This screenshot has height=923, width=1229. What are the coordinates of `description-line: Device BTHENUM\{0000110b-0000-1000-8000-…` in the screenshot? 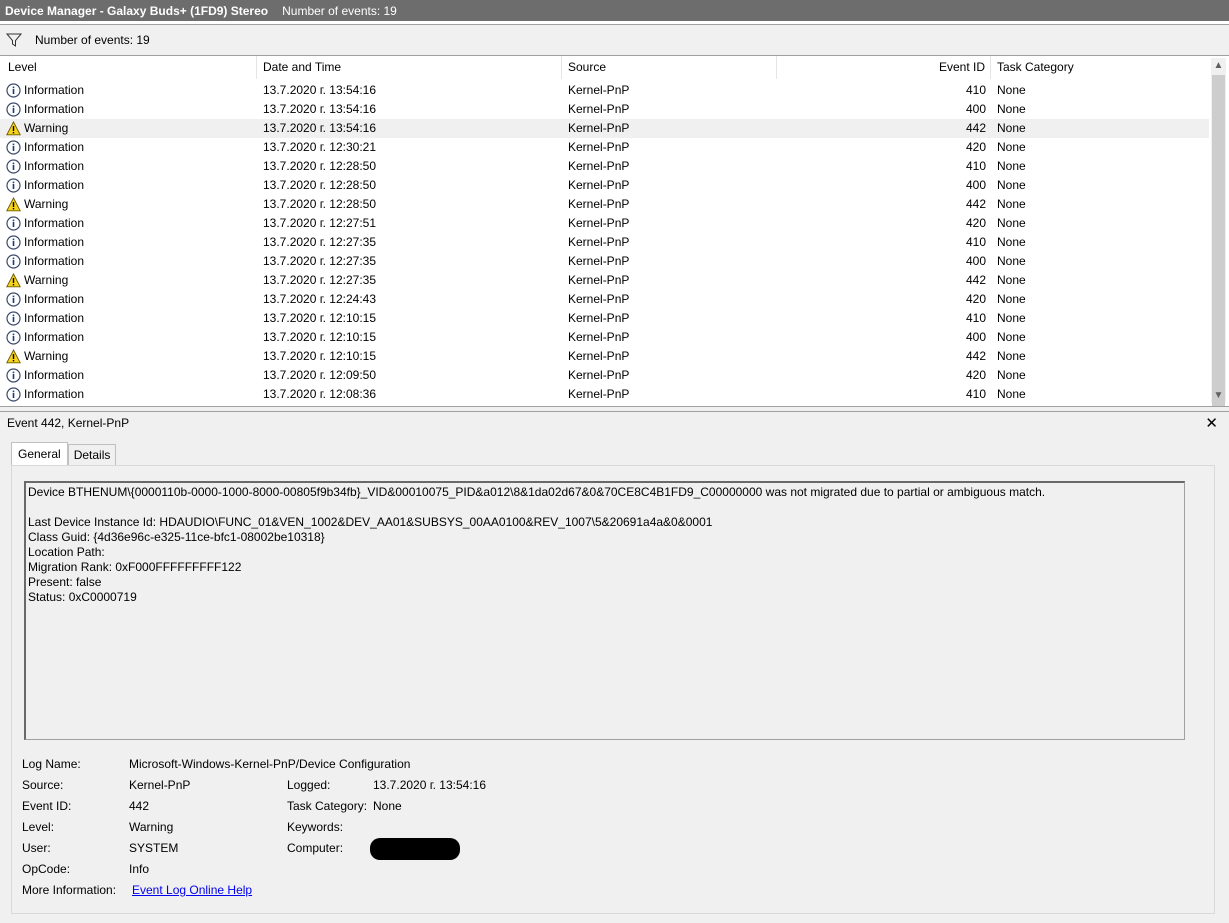 It's located at (537, 492).